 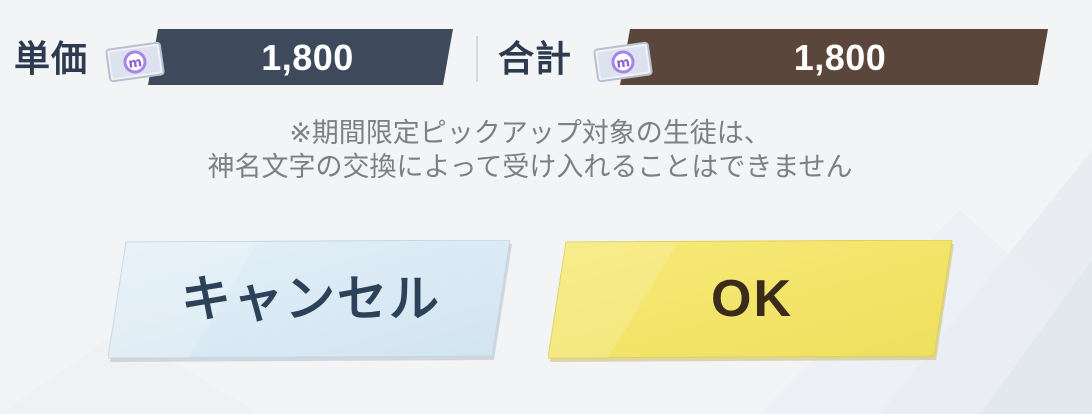 What do you see at coordinates (840, 57) in the screenshot?
I see `total-price-value: 1,800` at bounding box center [840, 57].